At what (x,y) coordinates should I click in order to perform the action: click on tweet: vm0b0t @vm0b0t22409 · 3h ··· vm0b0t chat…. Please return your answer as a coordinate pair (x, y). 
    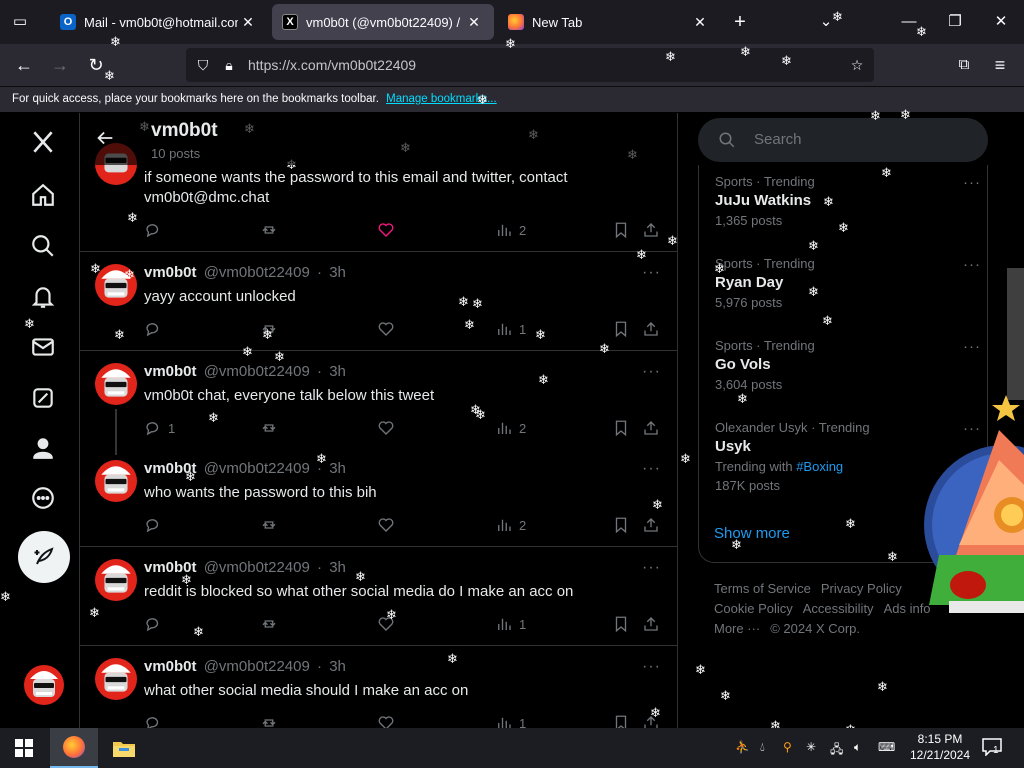
    Looking at the image, I should click on (378, 403).